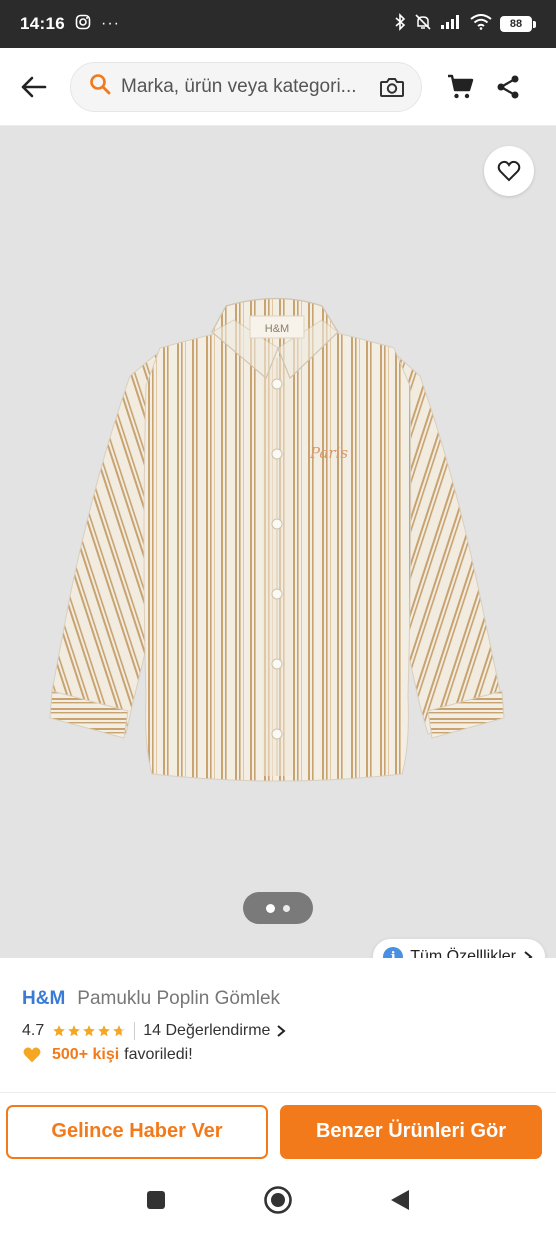 This screenshot has width=556, height=1235. I want to click on cart-icon, so click(461, 86).